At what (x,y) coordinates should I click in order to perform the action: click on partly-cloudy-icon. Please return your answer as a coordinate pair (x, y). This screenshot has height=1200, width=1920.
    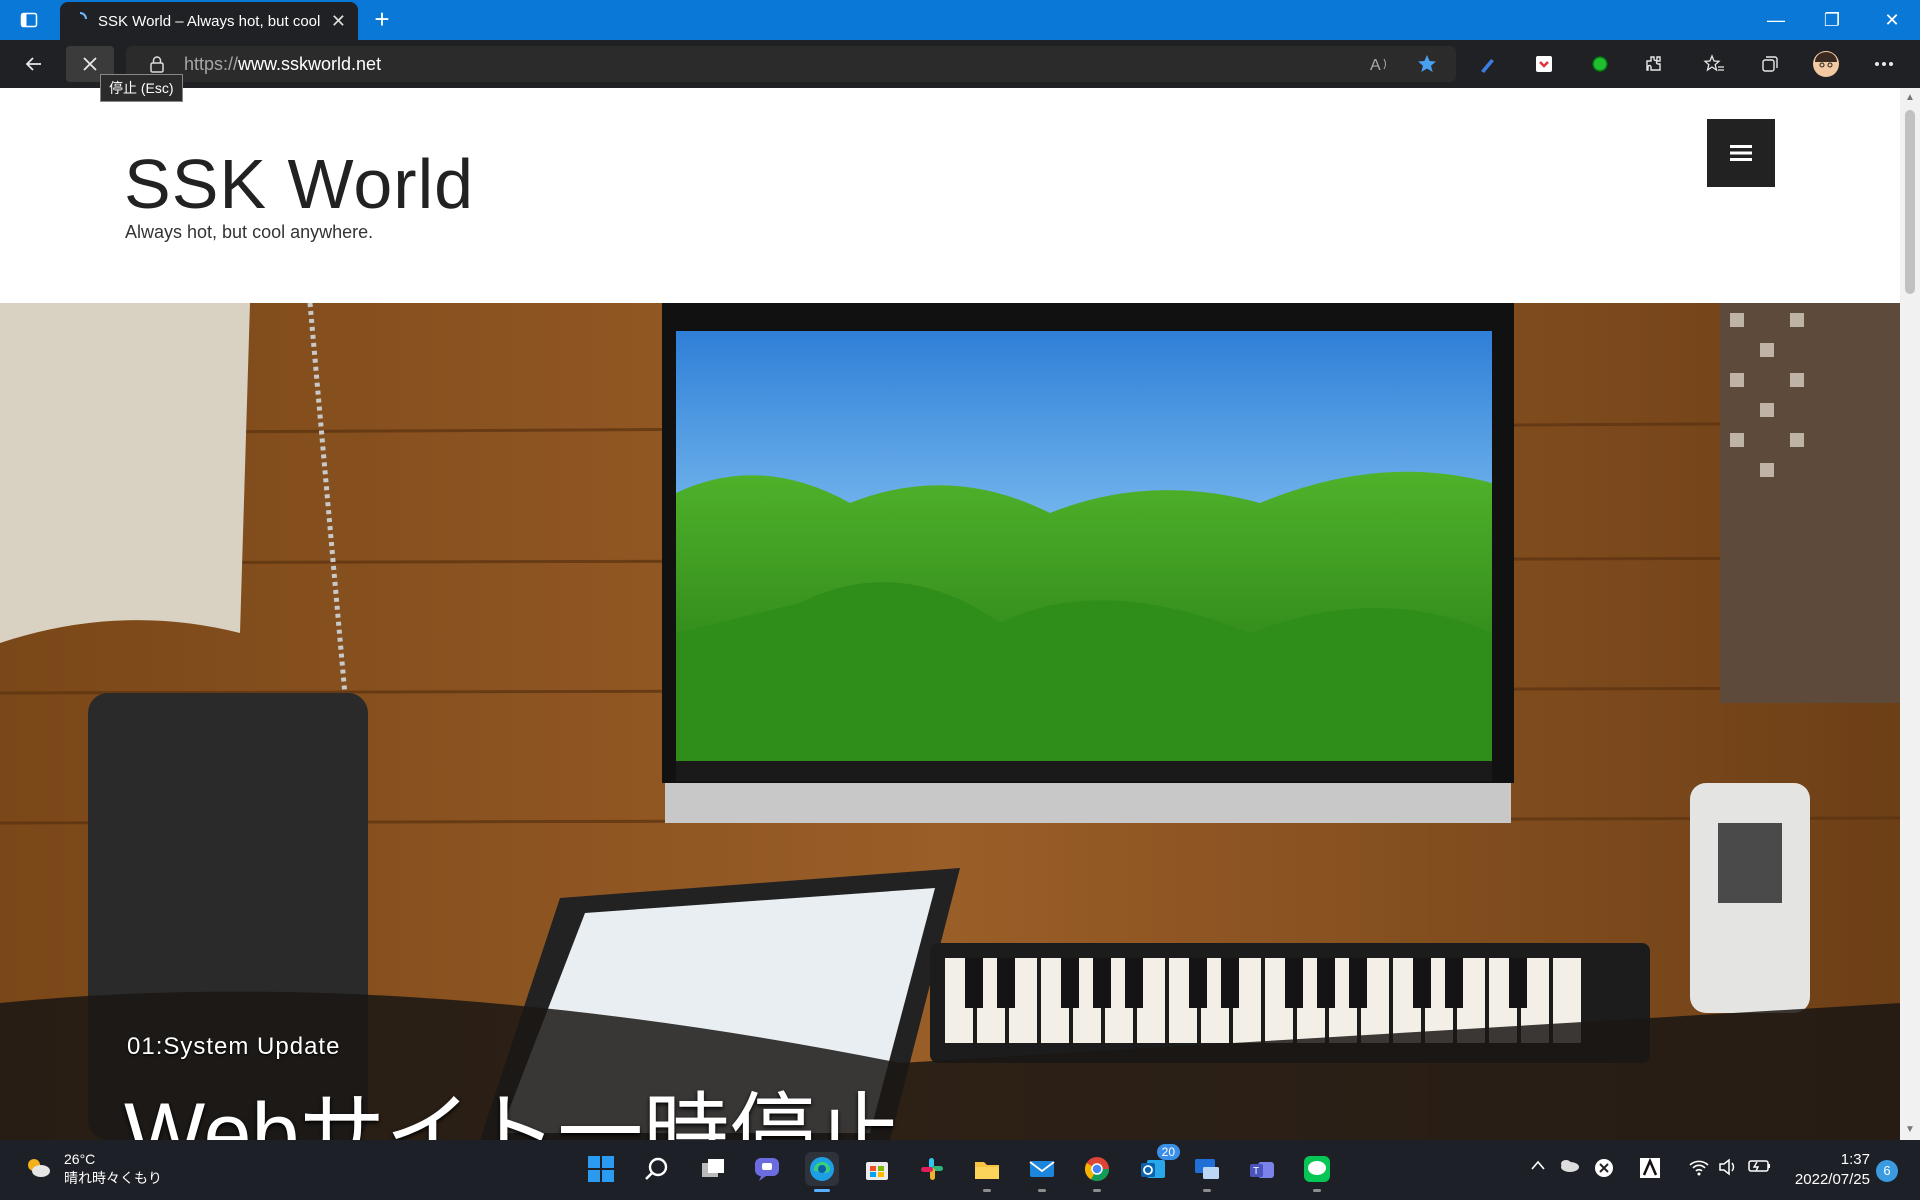
    Looking at the image, I should click on (38, 1169).